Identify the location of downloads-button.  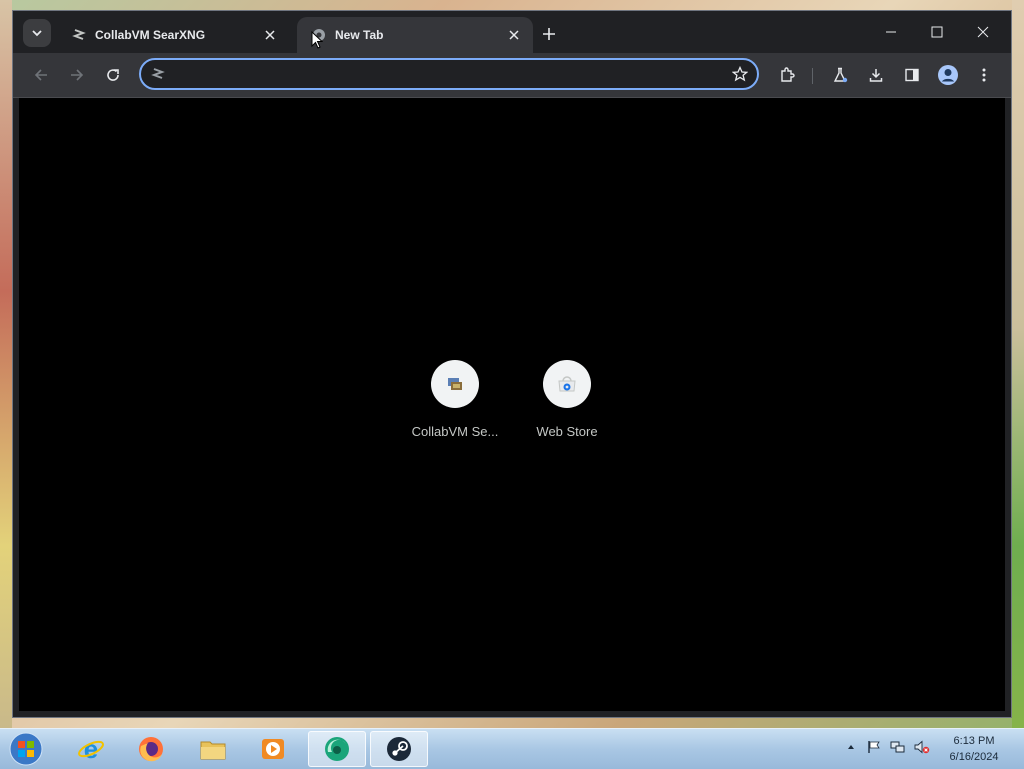
(876, 75).